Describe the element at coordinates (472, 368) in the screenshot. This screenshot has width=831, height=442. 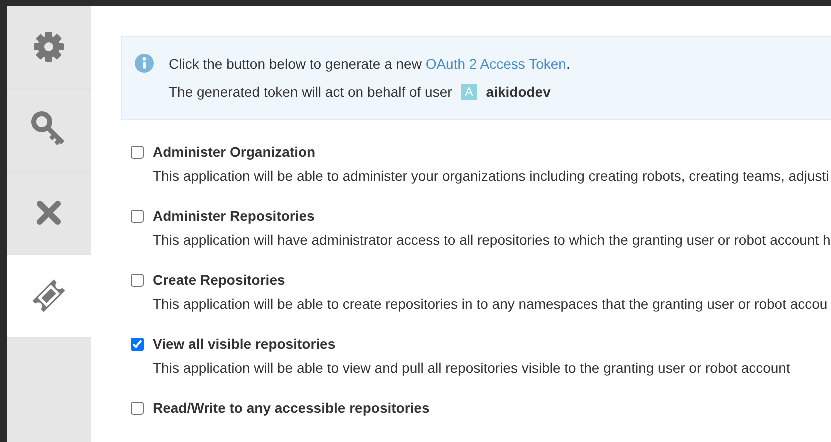
I see `permission-description: This application will be able to view and pull all repositories visible to the granting user or robot account` at that location.